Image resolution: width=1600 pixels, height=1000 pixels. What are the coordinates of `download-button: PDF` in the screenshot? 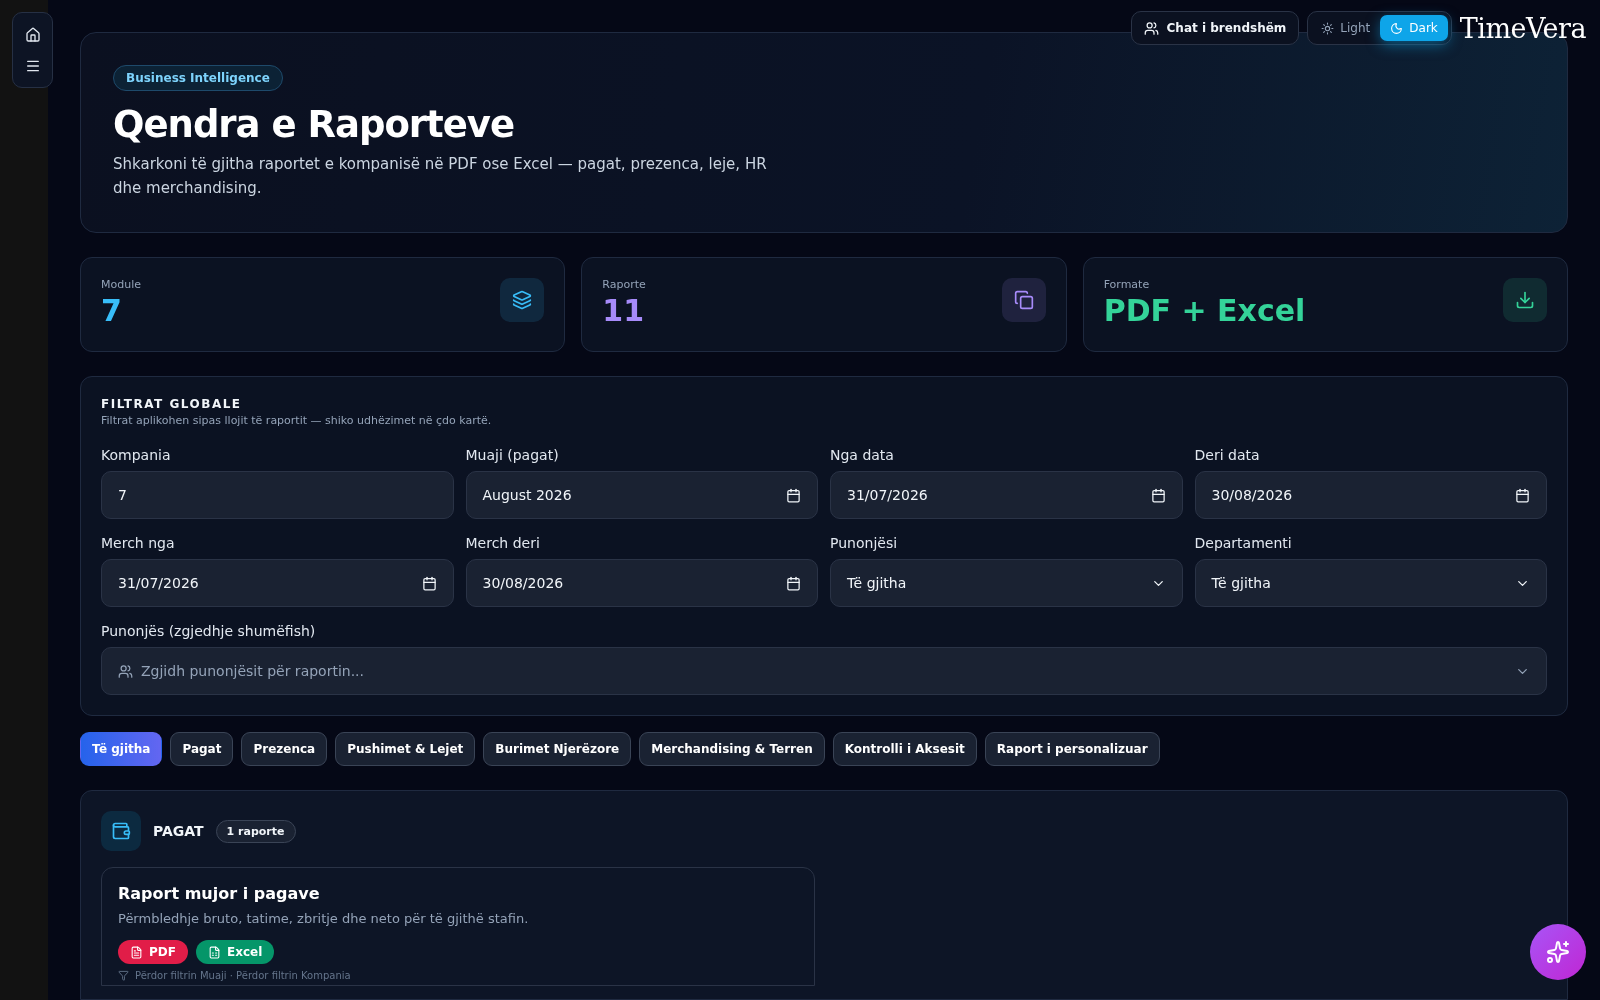 It's located at (153, 952).